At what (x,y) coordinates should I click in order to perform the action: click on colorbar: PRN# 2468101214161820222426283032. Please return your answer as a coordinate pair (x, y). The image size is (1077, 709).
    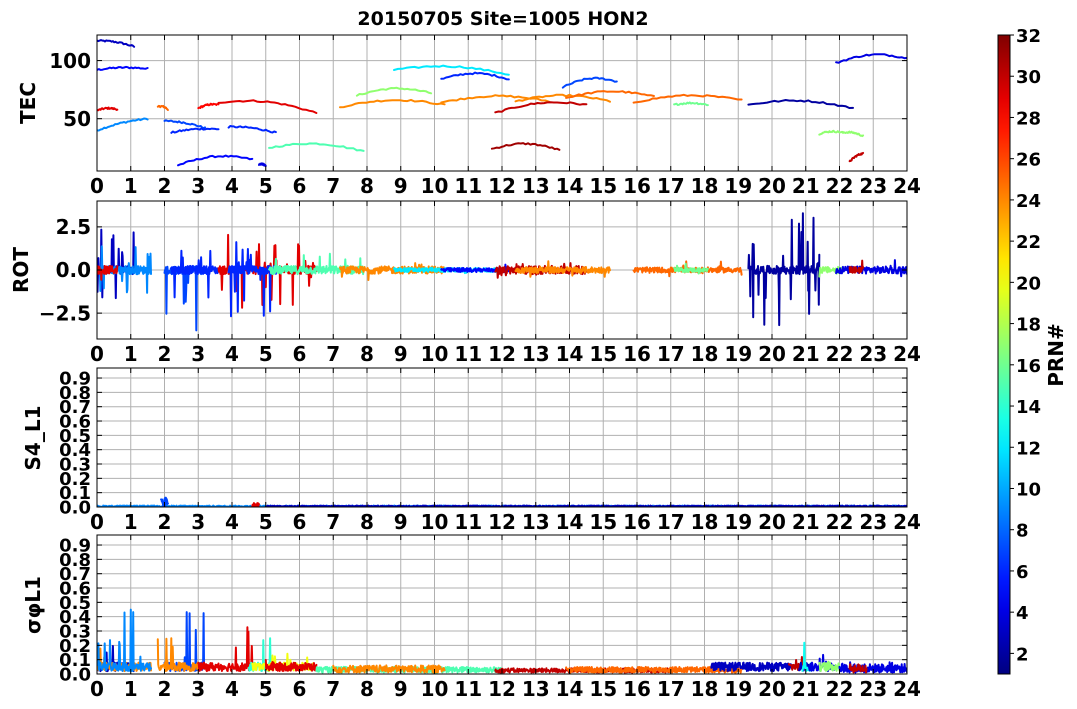
    Looking at the image, I should click on (1032, 350).